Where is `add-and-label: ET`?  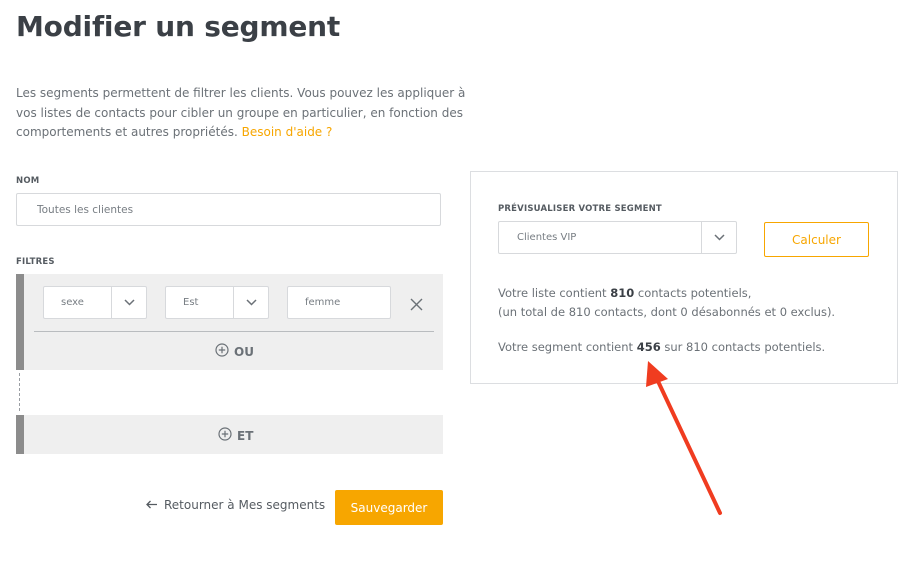 add-and-label: ET is located at coordinates (245, 435).